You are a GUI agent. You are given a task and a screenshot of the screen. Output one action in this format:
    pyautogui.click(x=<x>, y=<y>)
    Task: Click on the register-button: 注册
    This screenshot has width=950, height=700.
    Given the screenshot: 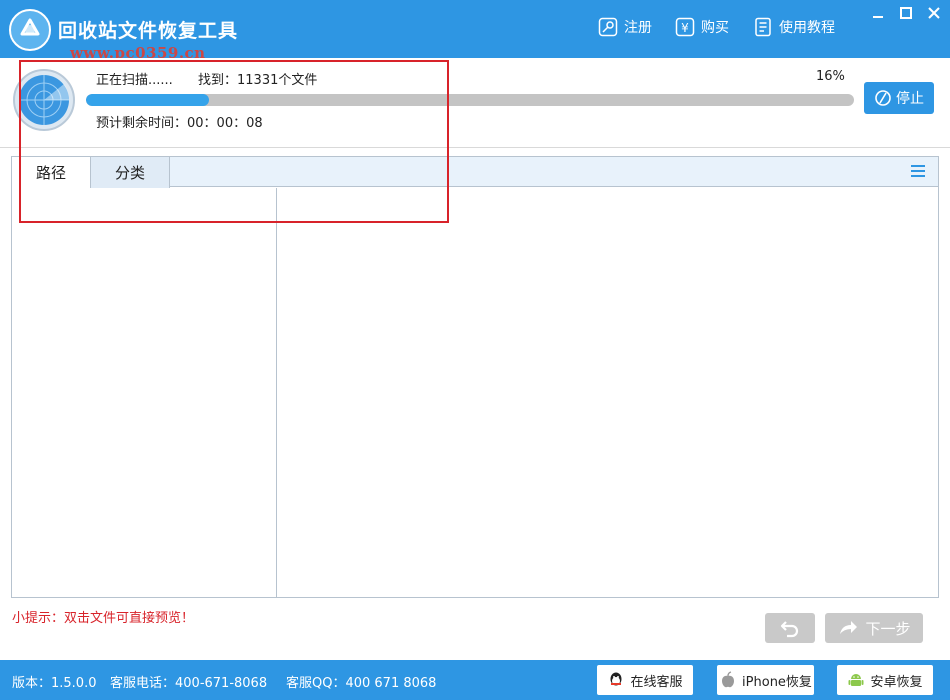 What is the action you would take?
    pyautogui.click(x=625, y=27)
    